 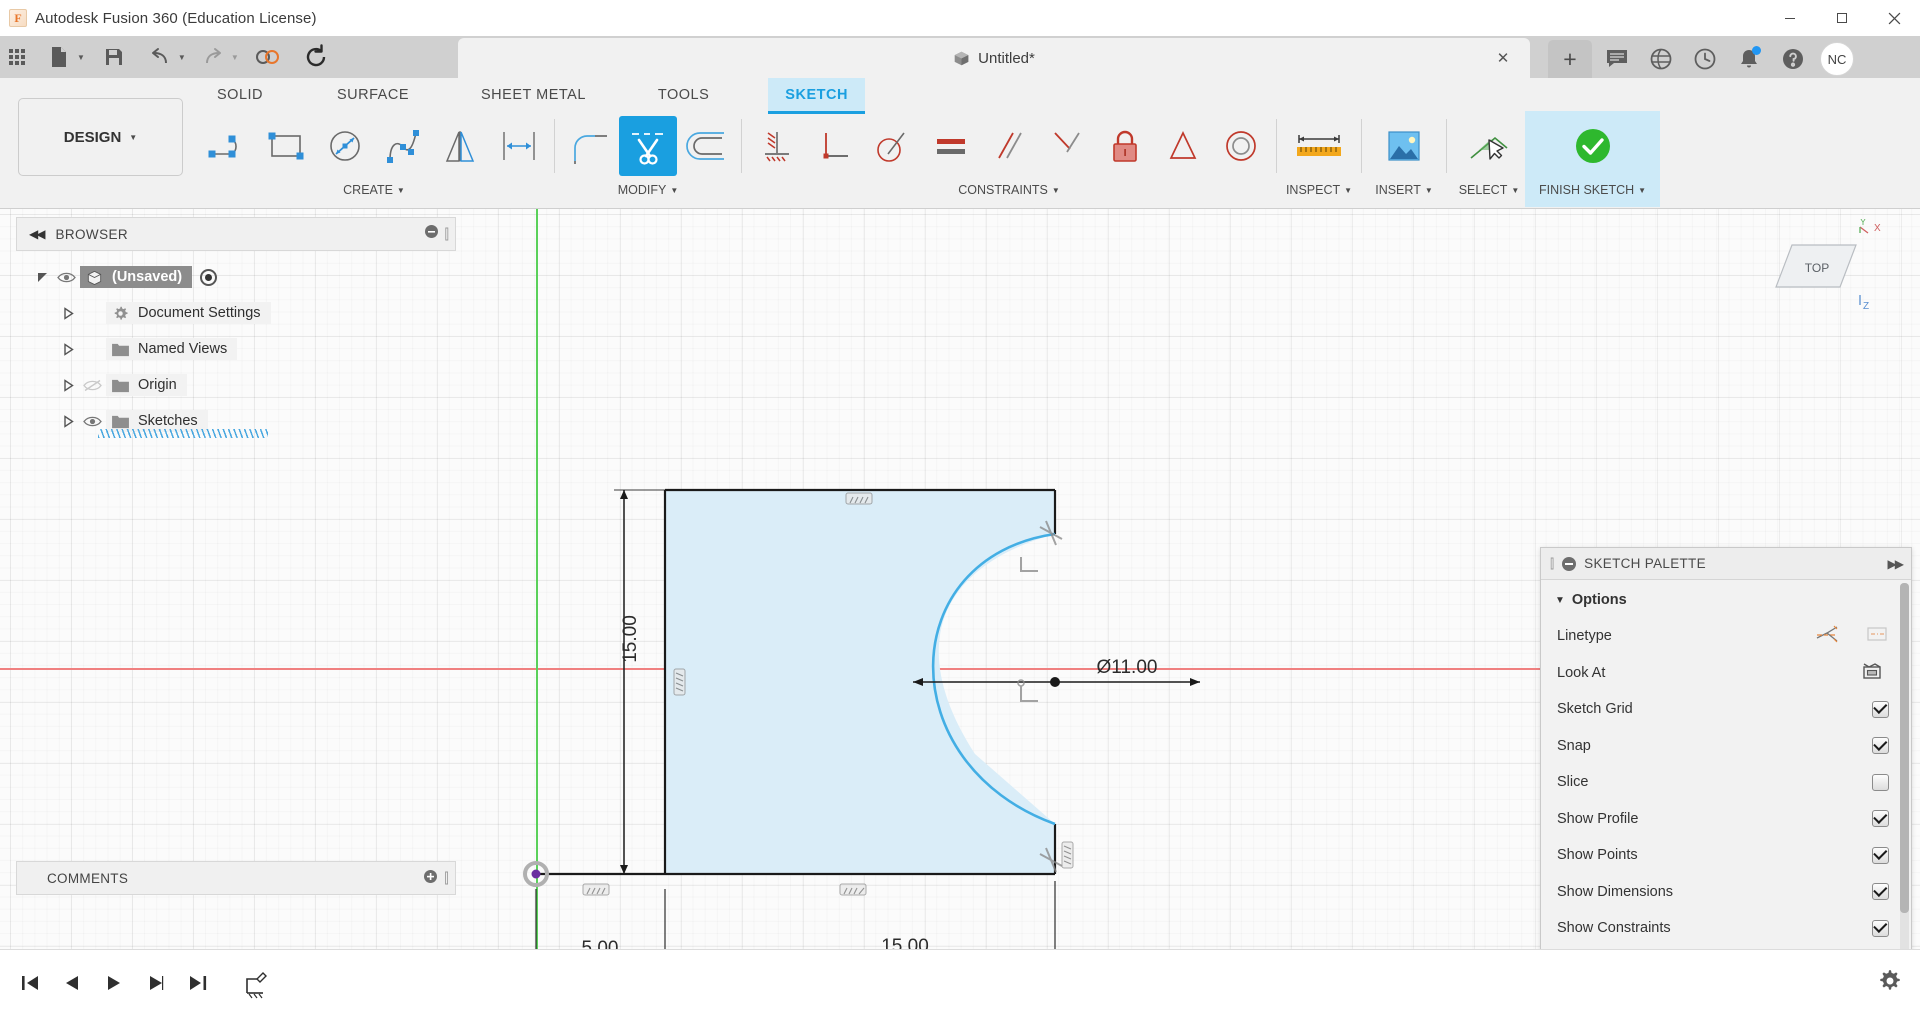 What do you see at coordinates (1842, 18) in the screenshot?
I see `maximize-button` at bounding box center [1842, 18].